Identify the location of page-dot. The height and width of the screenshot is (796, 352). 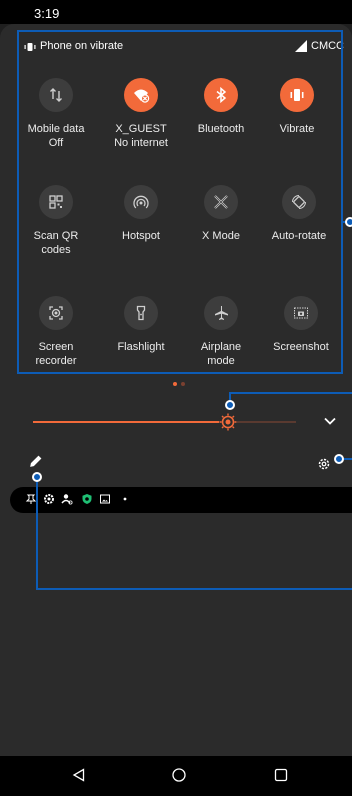
(183, 384).